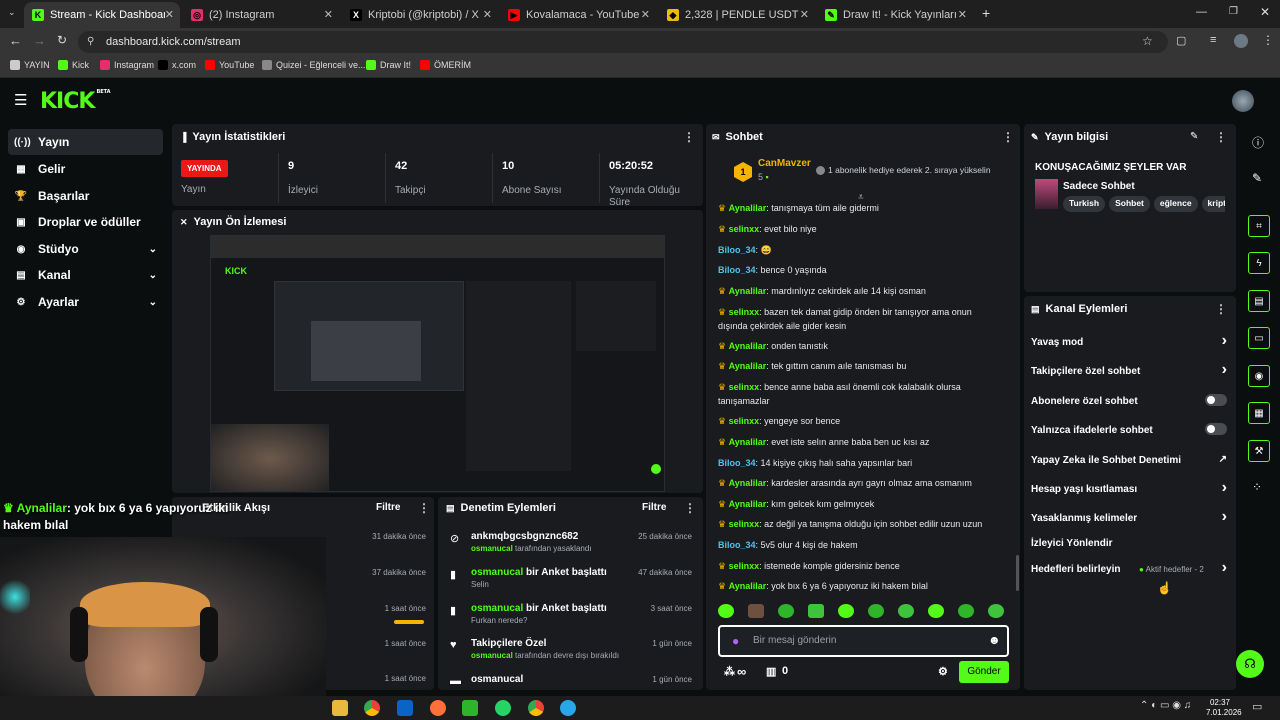 This screenshot has height=720, width=1280. I want to click on extensions-icon: ▢, so click(1181, 40).